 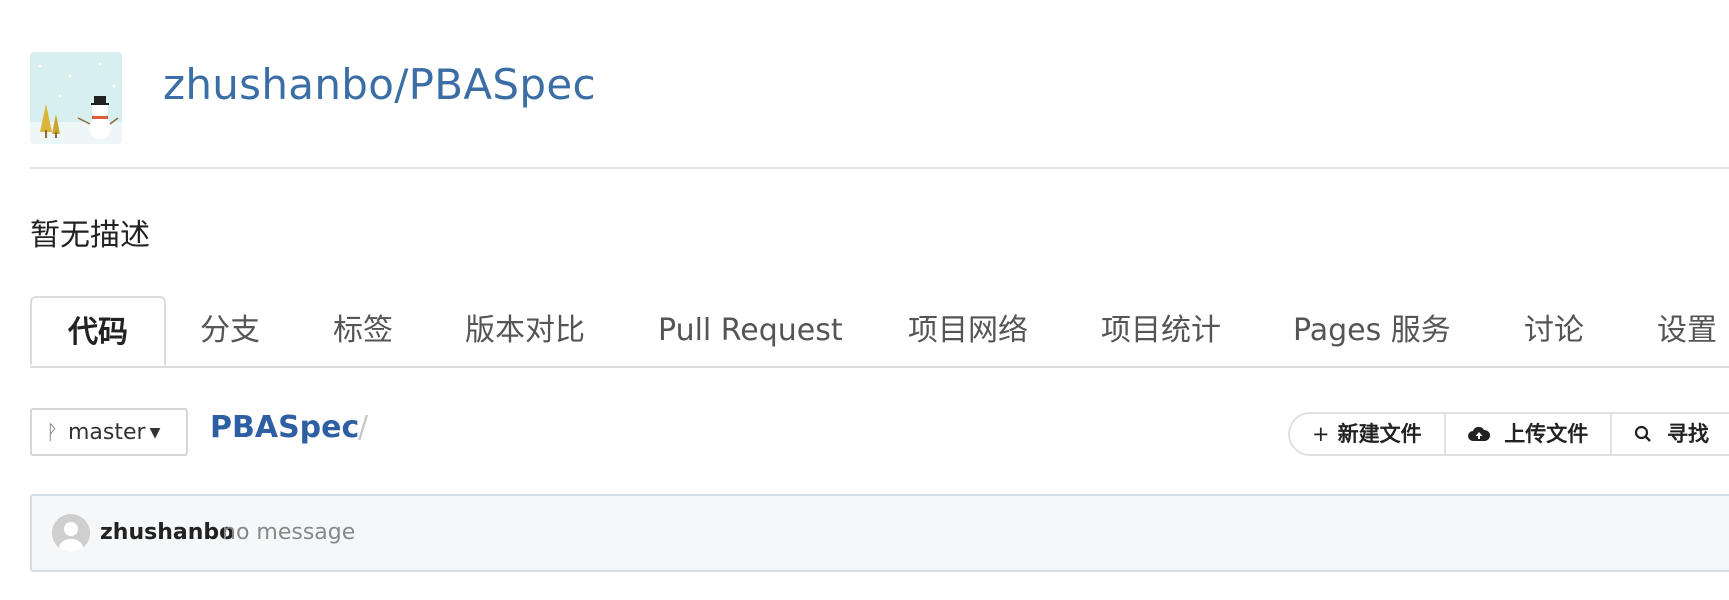 I want to click on tab-pull-request: Pull Request, so click(x=750, y=331).